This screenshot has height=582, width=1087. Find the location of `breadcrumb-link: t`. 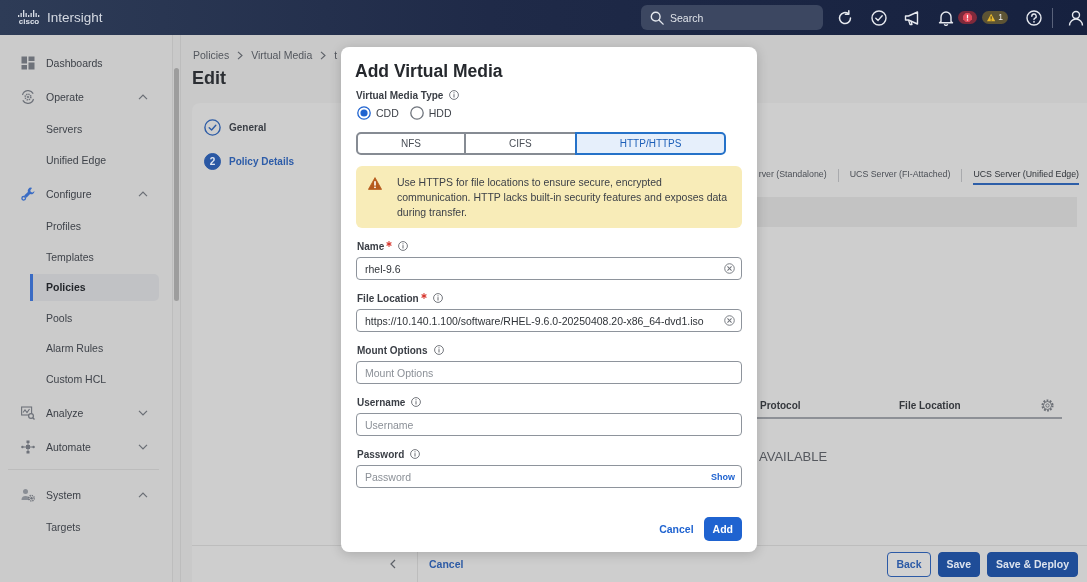

breadcrumb-link: t is located at coordinates (336, 55).